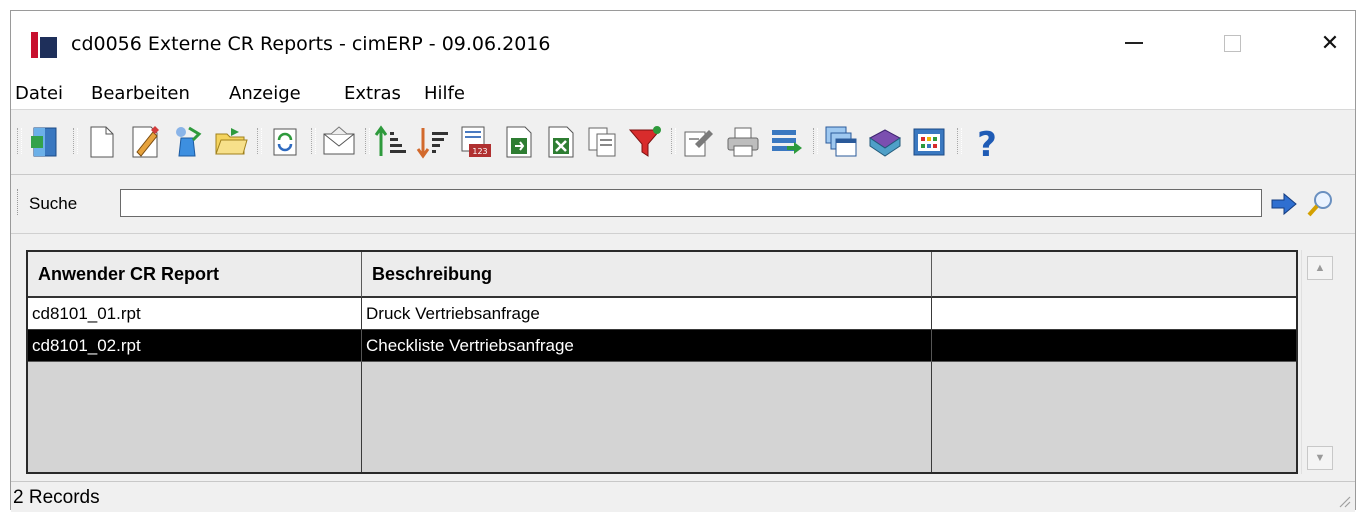  Describe the element at coordinates (39, 93) in the screenshot. I see `menu-datei: Datei` at that location.